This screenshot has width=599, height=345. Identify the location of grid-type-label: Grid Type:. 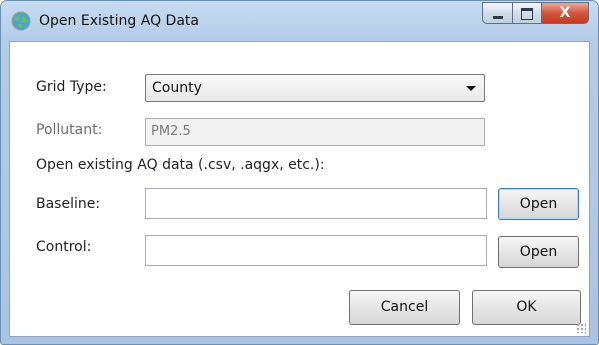
(71, 87).